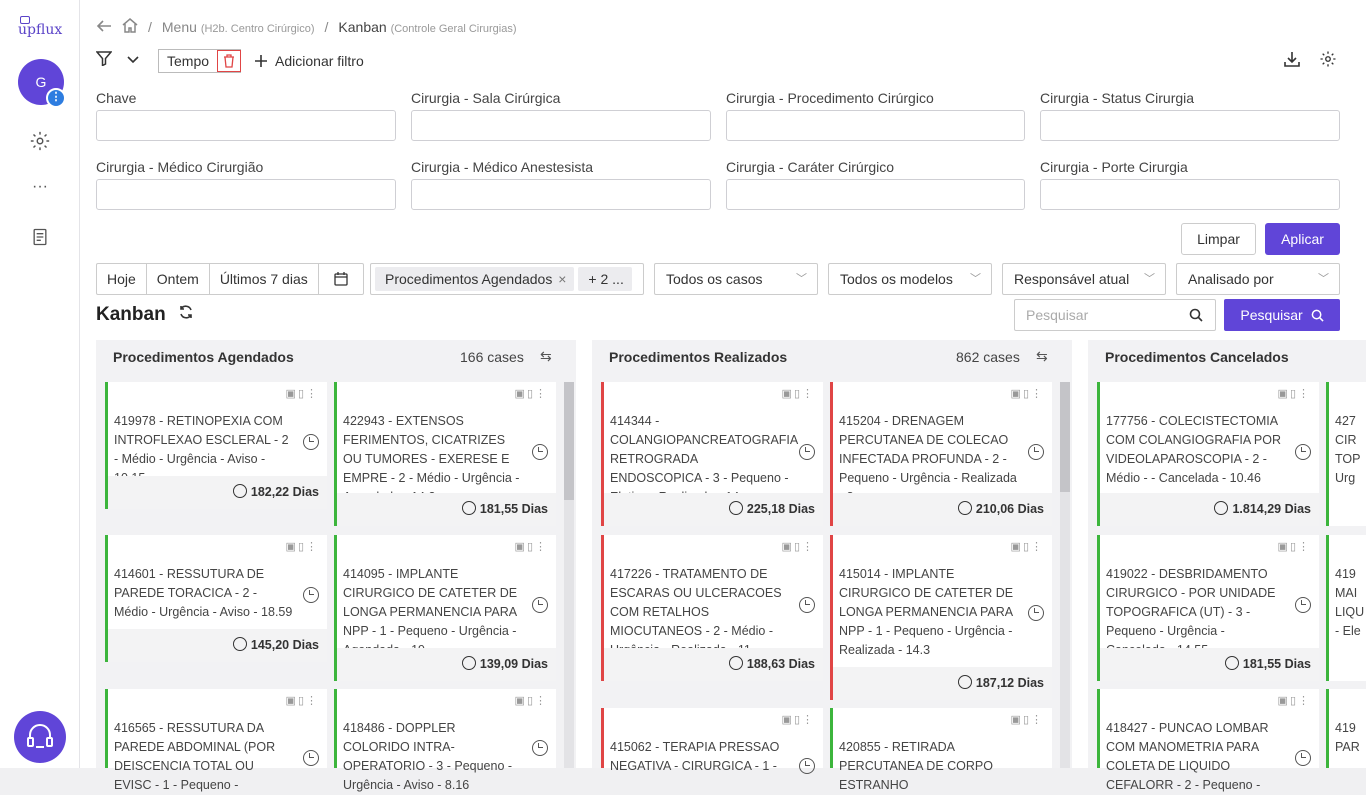  I want to click on date-today-button: Hoje, so click(122, 279).